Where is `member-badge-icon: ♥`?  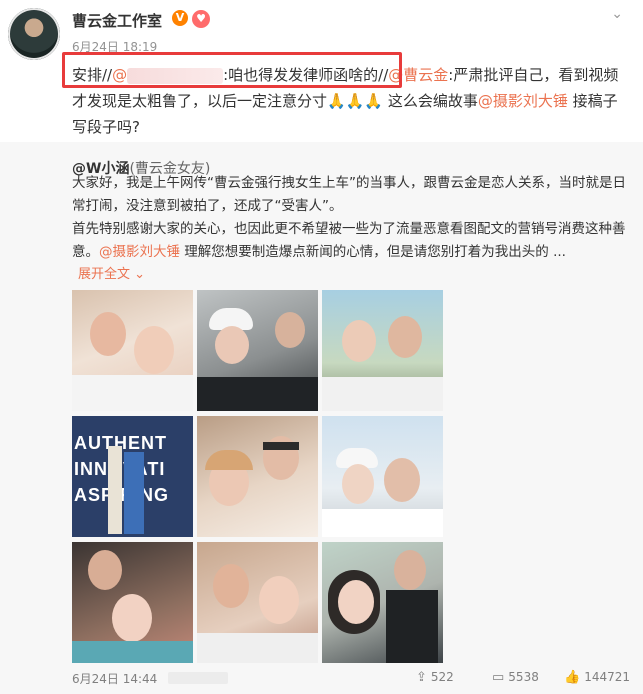 member-badge-icon: ♥ is located at coordinates (201, 19).